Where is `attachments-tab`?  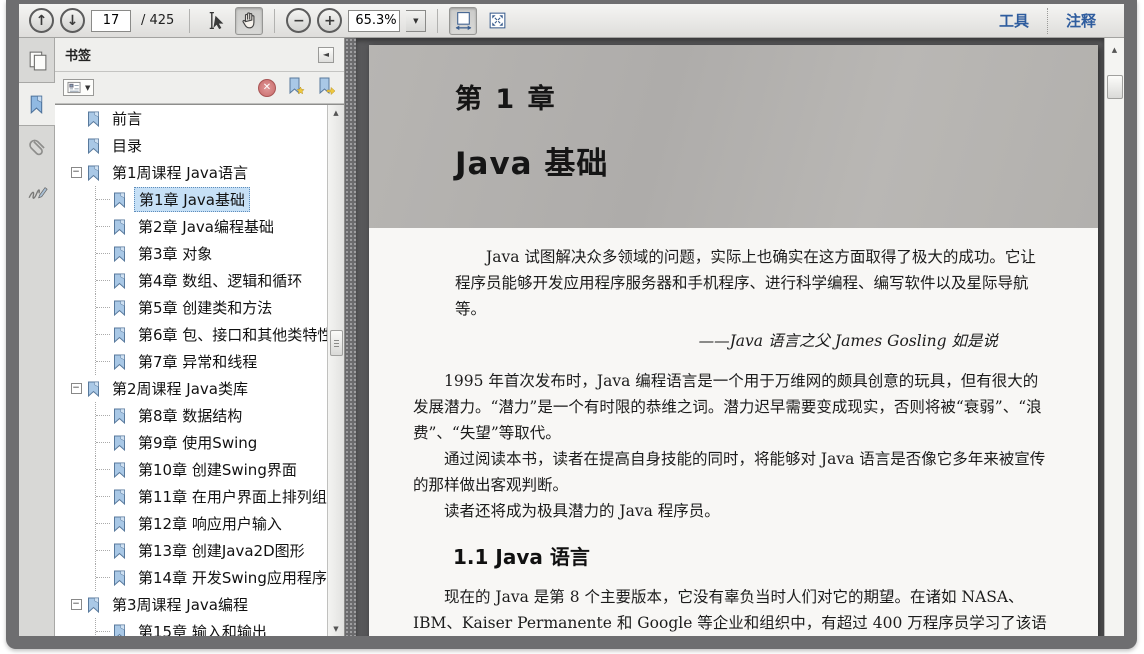
attachments-tab is located at coordinates (37, 148).